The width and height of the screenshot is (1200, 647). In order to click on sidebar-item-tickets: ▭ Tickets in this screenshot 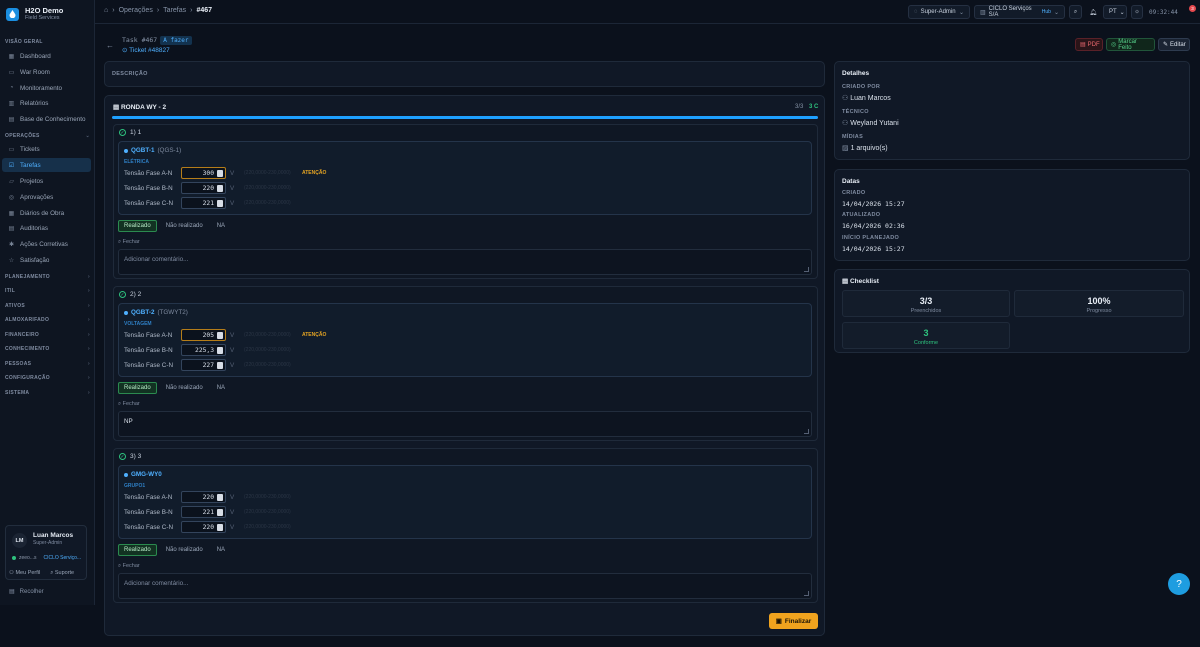, I will do `click(46, 149)`.